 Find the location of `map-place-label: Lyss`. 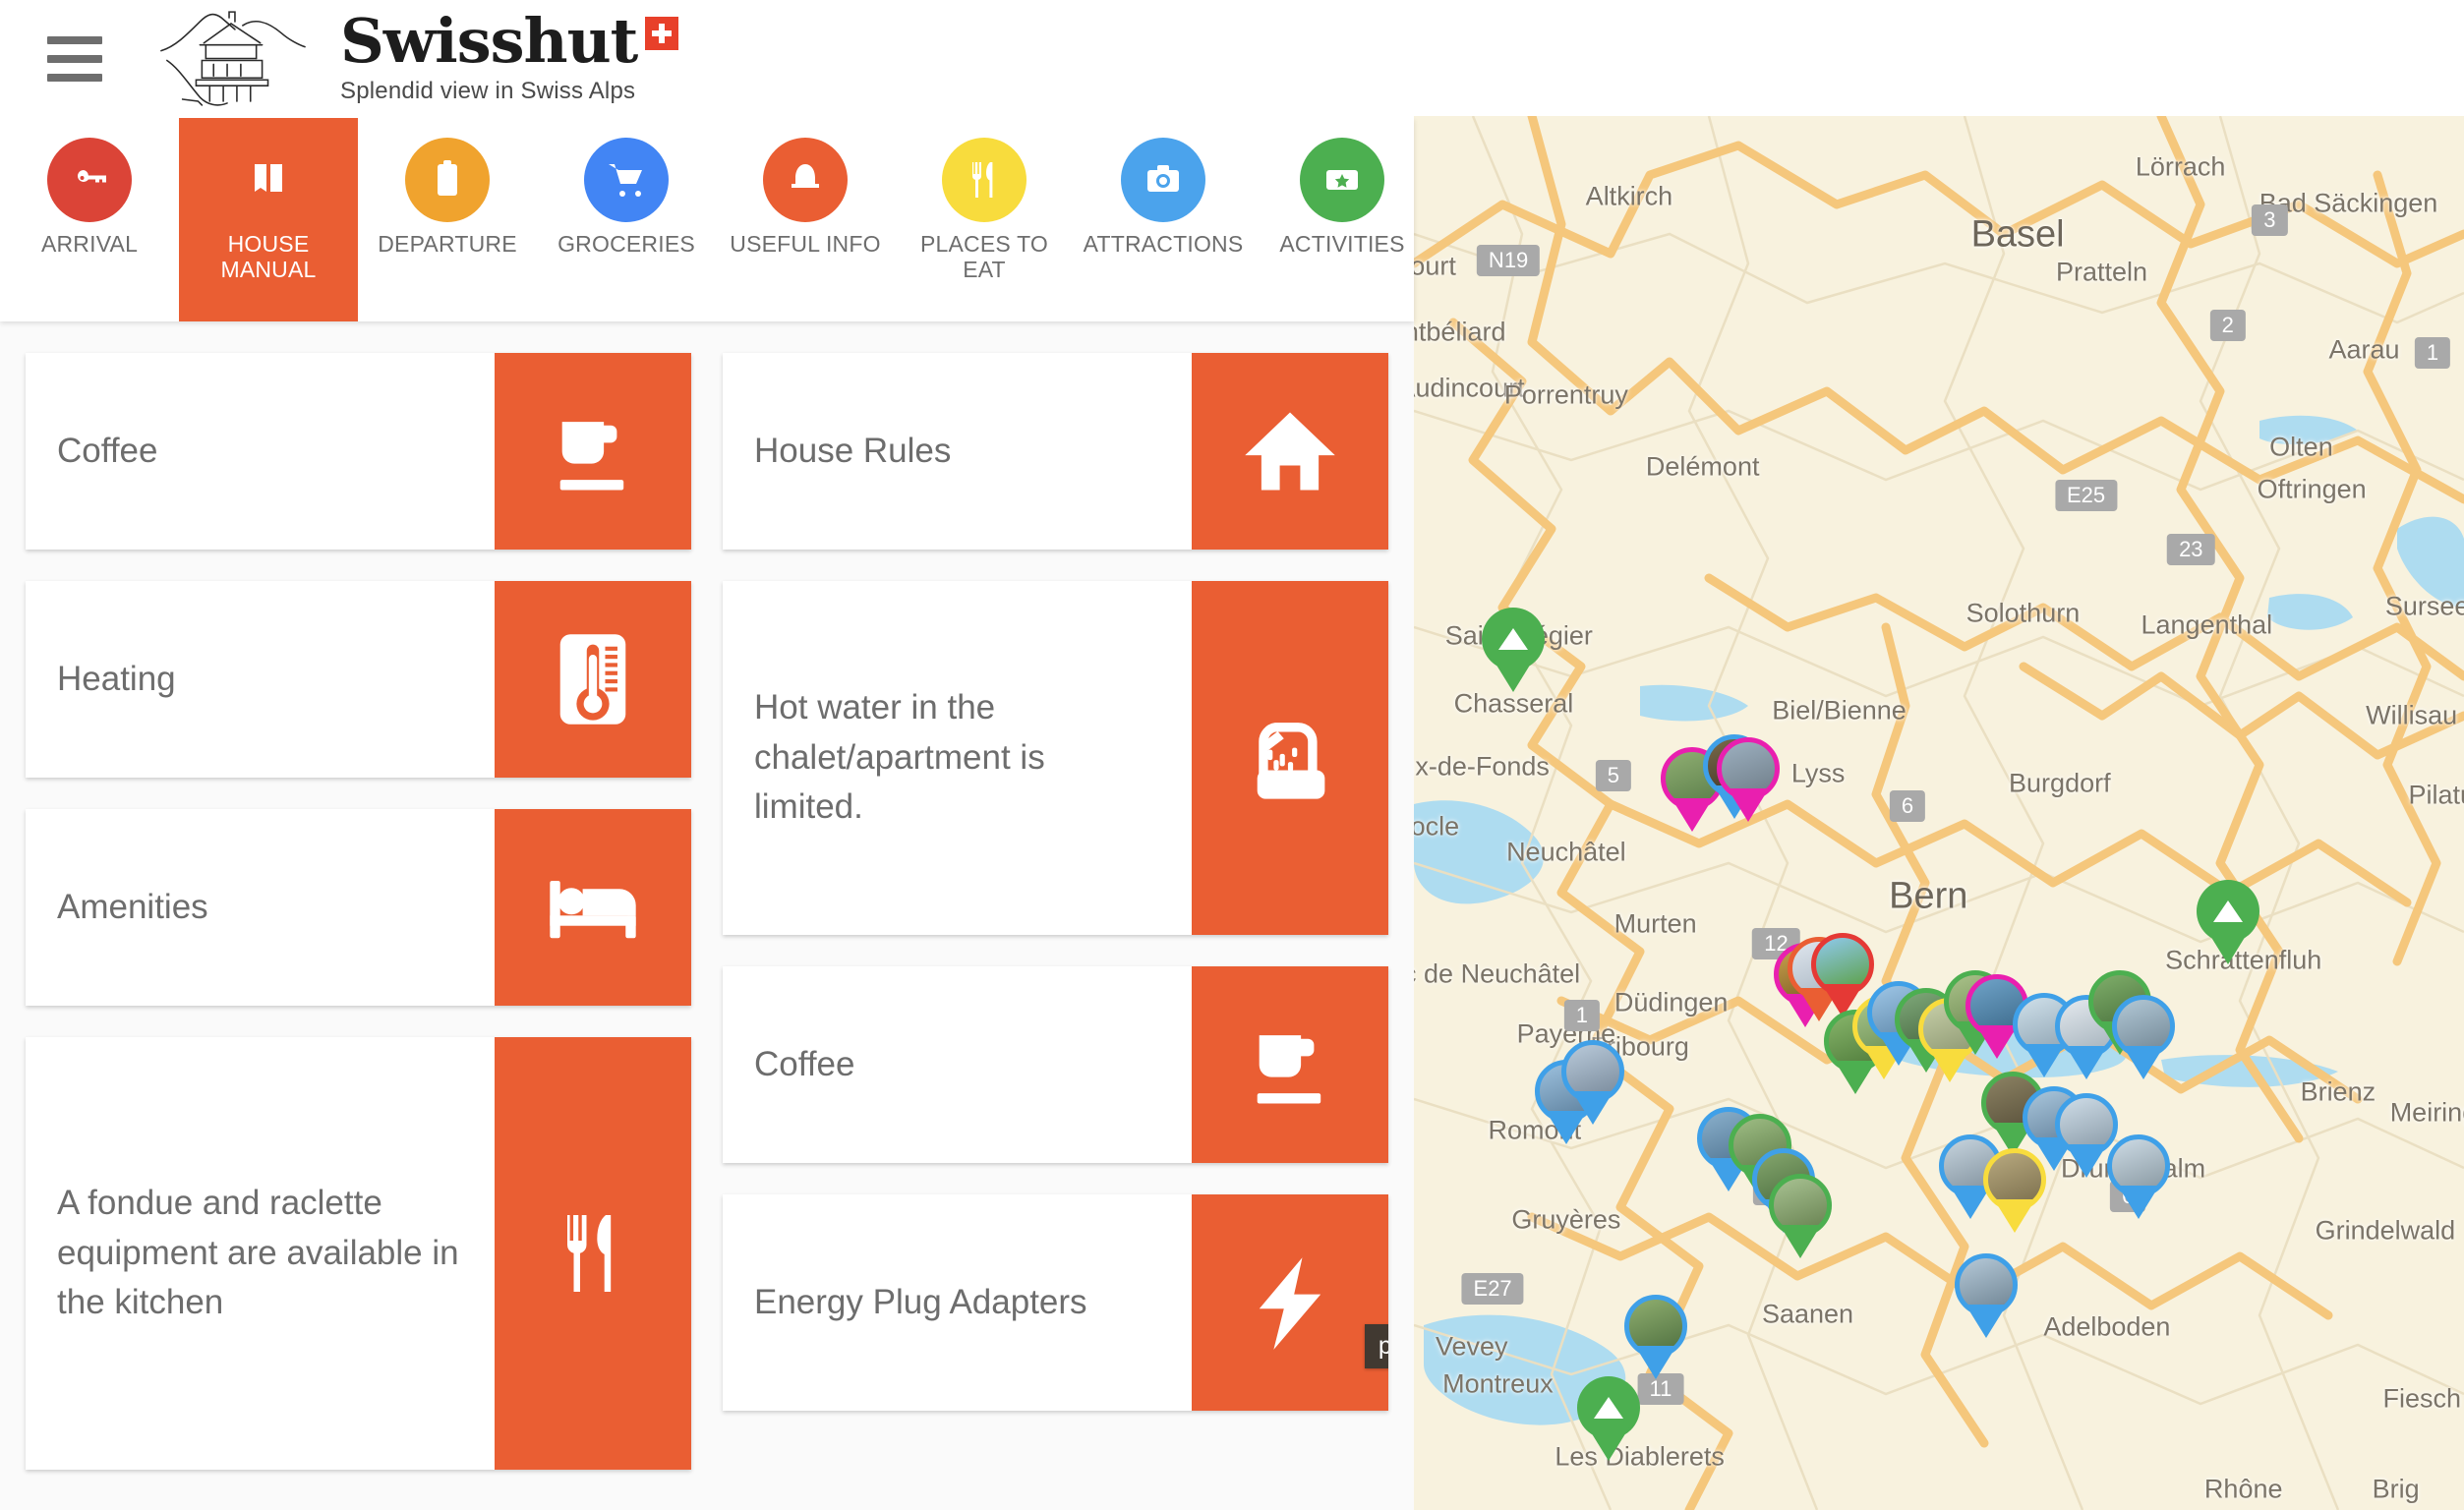

map-place-label: Lyss is located at coordinates (1818, 773).